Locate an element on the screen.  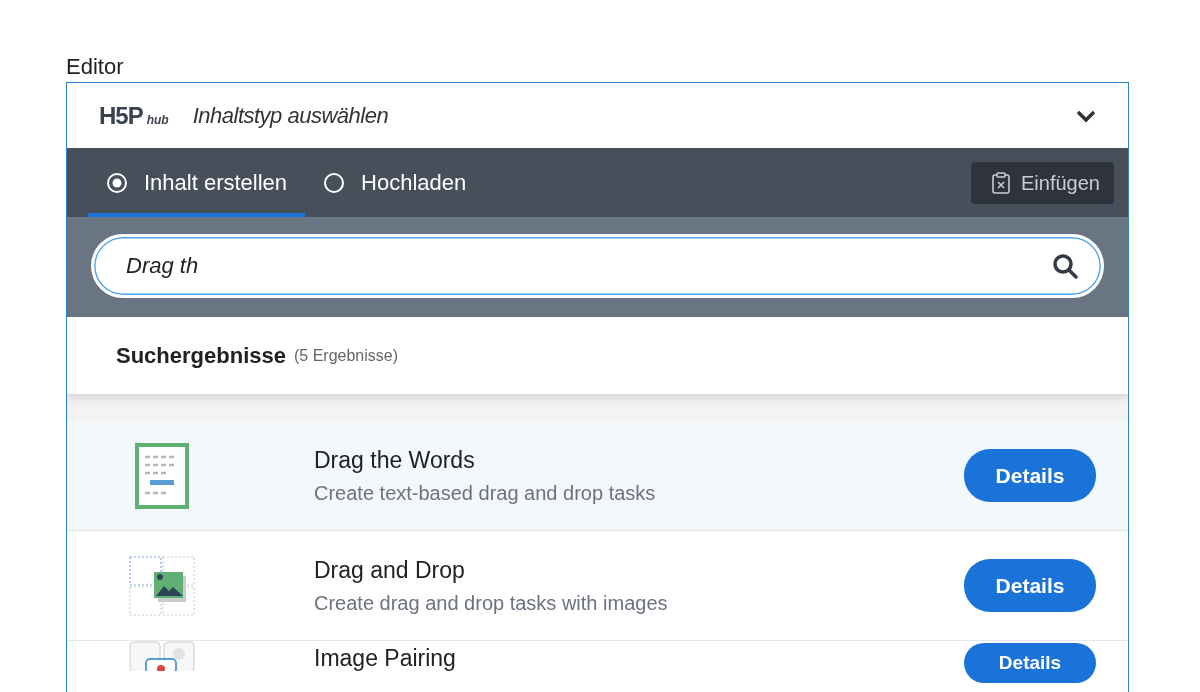
results-count: (5 Ergebnisse) is located at coordinates (345, 355).